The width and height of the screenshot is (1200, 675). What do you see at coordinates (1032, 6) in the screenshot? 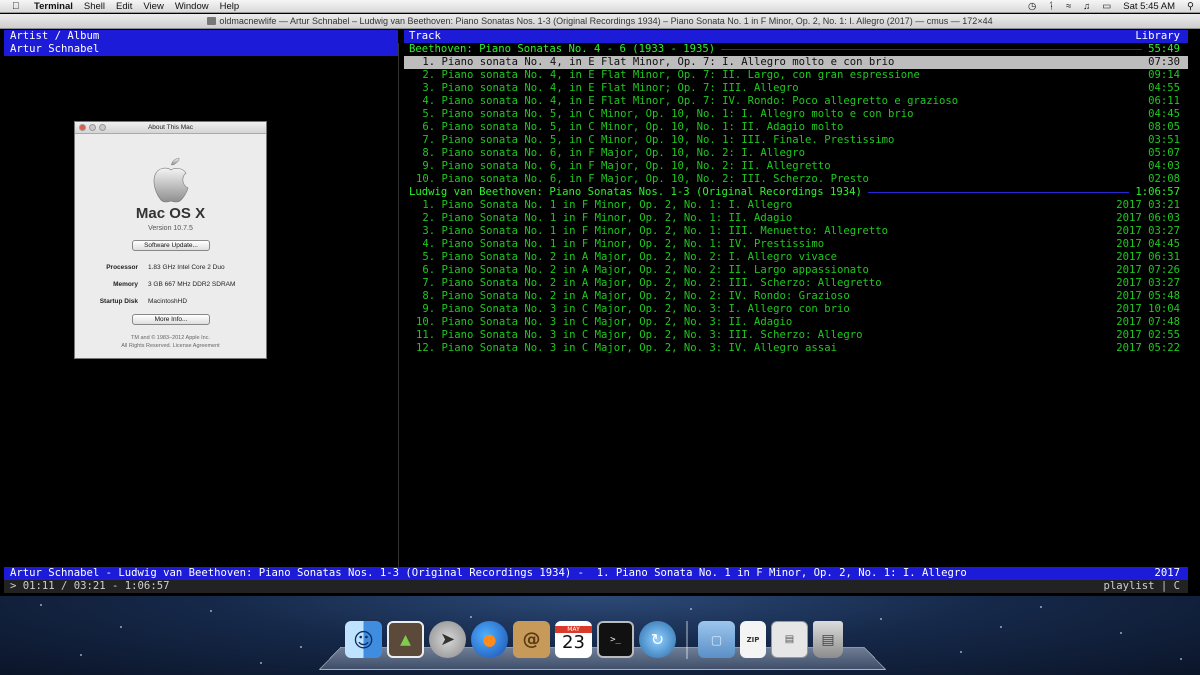
I see `time-machine-status-icon: ◷` at bounding box center [1032, 6].